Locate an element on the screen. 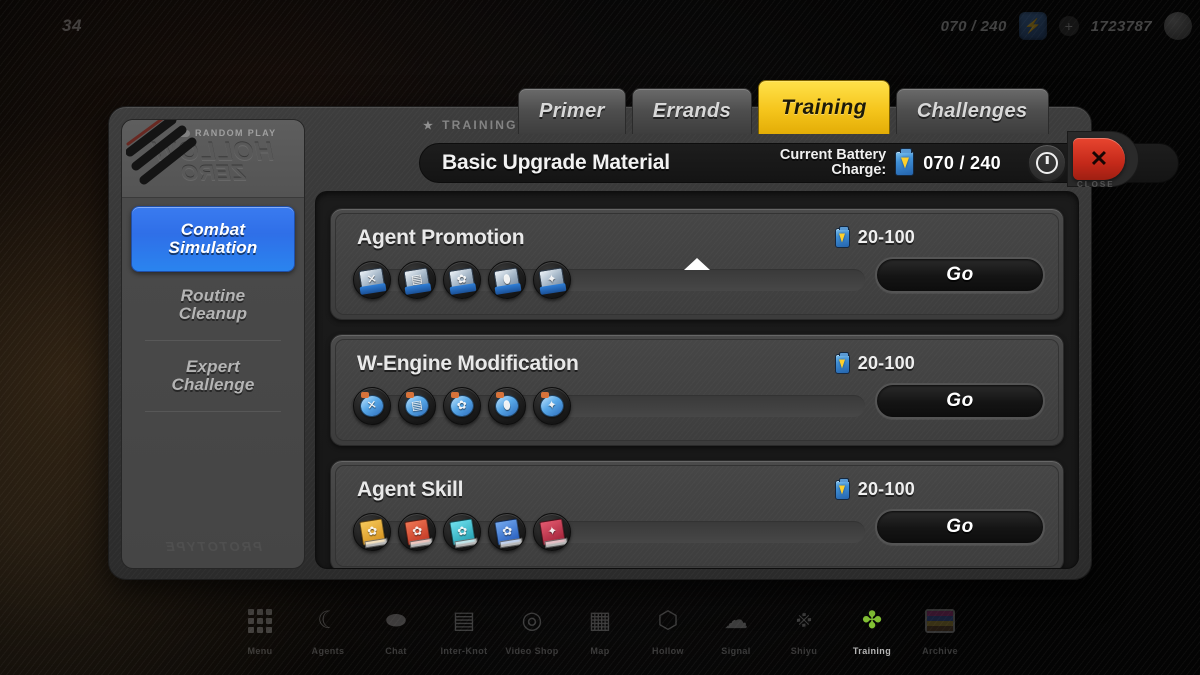  grid-menu-icon is located at coordinates (260, 621).